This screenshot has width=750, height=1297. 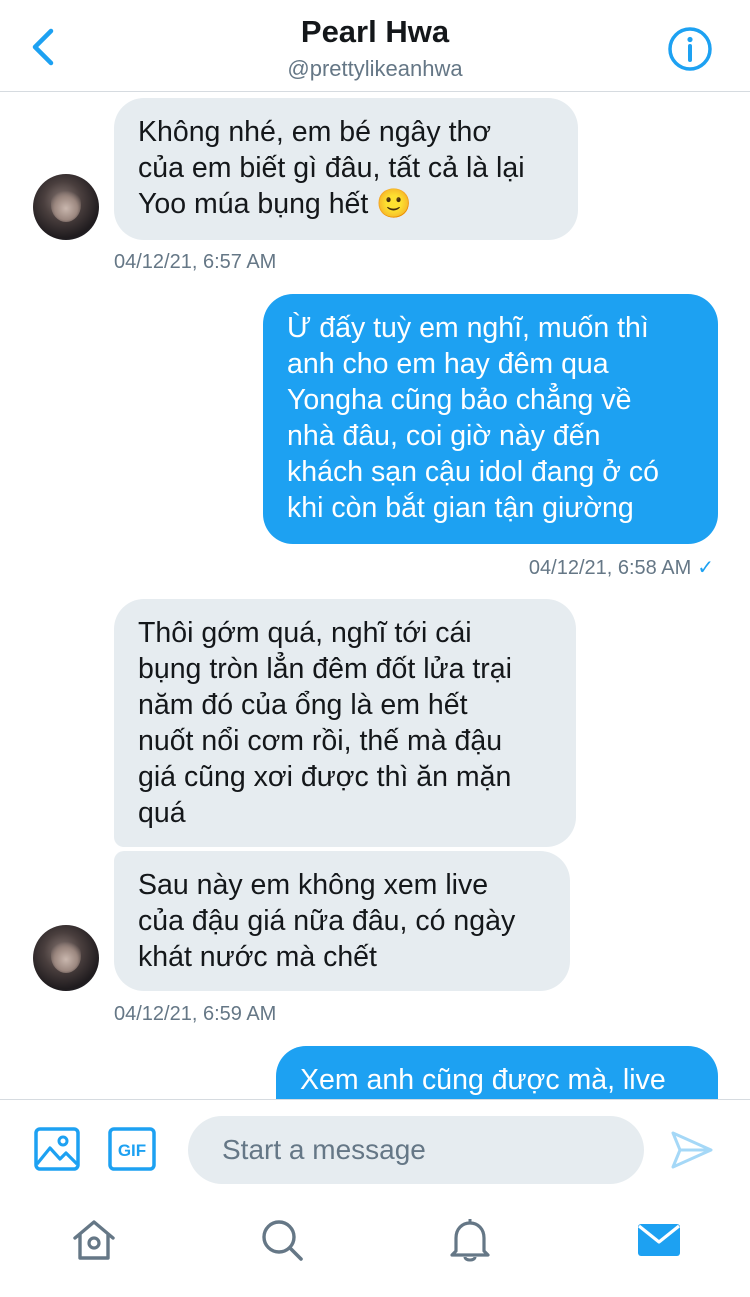 What do you see at coordinates (313, 885) in the screenshot?
I see `message-line: Sau này em không xem live` at bounding box center [313, 885].